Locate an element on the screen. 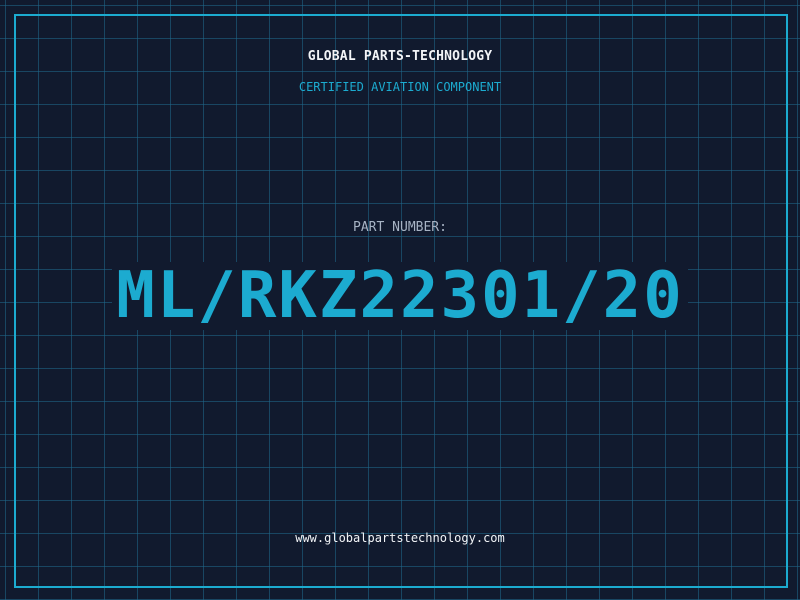 The width and height of the screenshot is (800, 600). part-number-label: PART NUMBER: is located at coordinates (400, 227).